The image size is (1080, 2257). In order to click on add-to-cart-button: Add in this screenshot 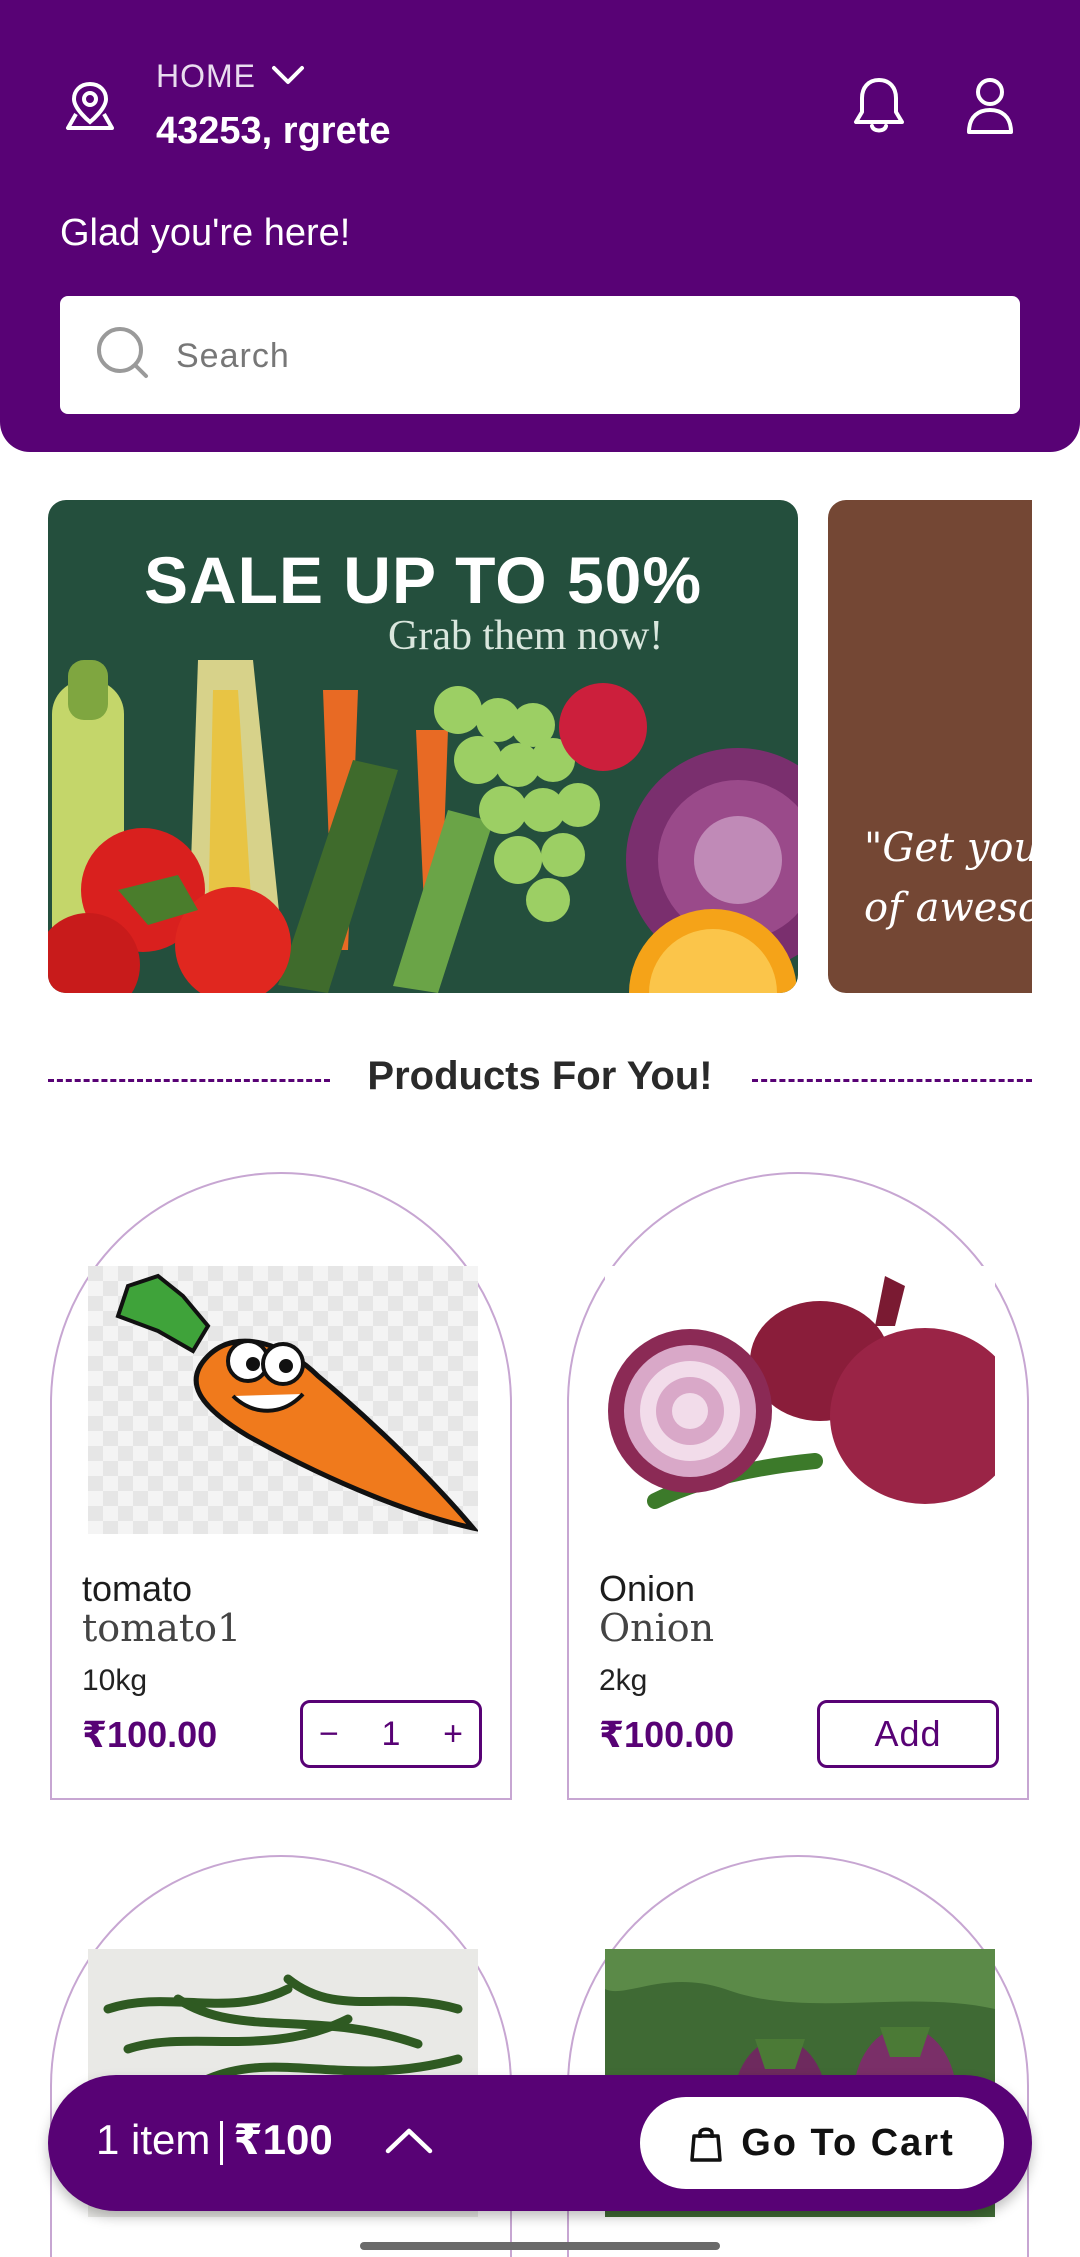, I will do `click(908, 1734)`.